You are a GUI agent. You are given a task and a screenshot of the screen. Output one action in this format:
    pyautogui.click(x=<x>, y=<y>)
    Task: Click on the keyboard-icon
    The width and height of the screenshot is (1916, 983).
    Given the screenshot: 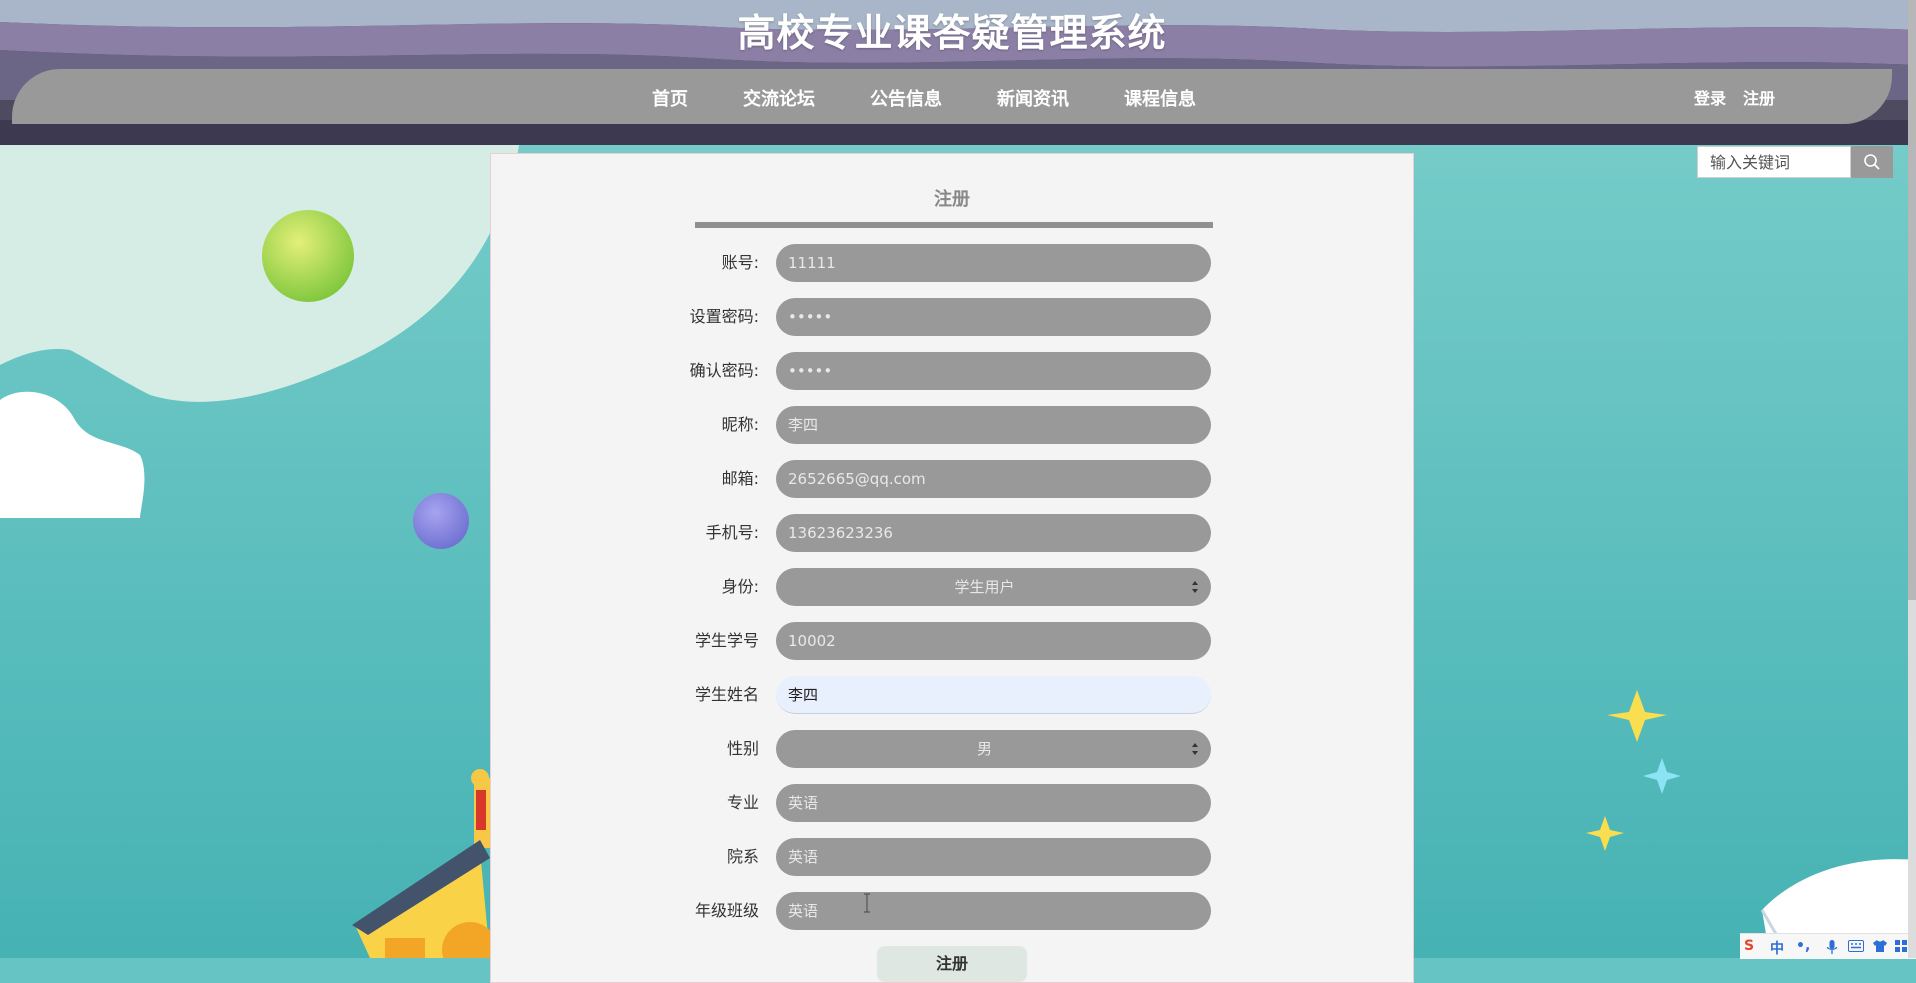 What is the action you would take?
    pyautogui.click(x=1856, y=946)
    